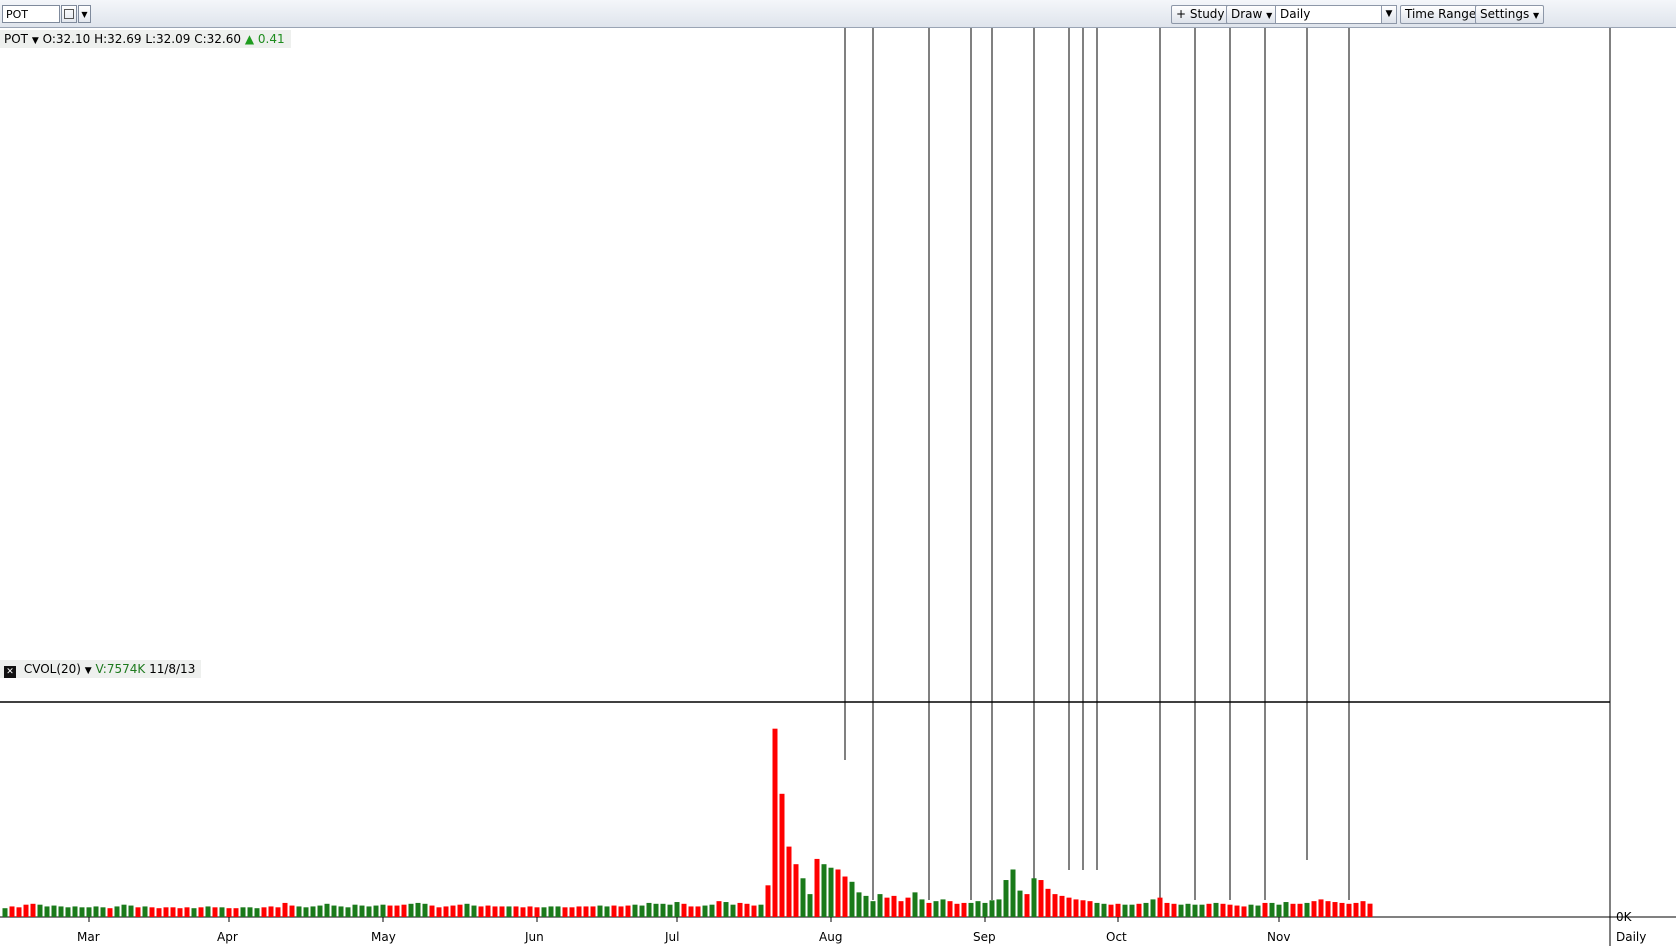 This screenshot has width=1676, height=946. Describe the element at coordinates (84, 14) in the screenshot. I see `symbol-dropdown-button: ▼` at that location.